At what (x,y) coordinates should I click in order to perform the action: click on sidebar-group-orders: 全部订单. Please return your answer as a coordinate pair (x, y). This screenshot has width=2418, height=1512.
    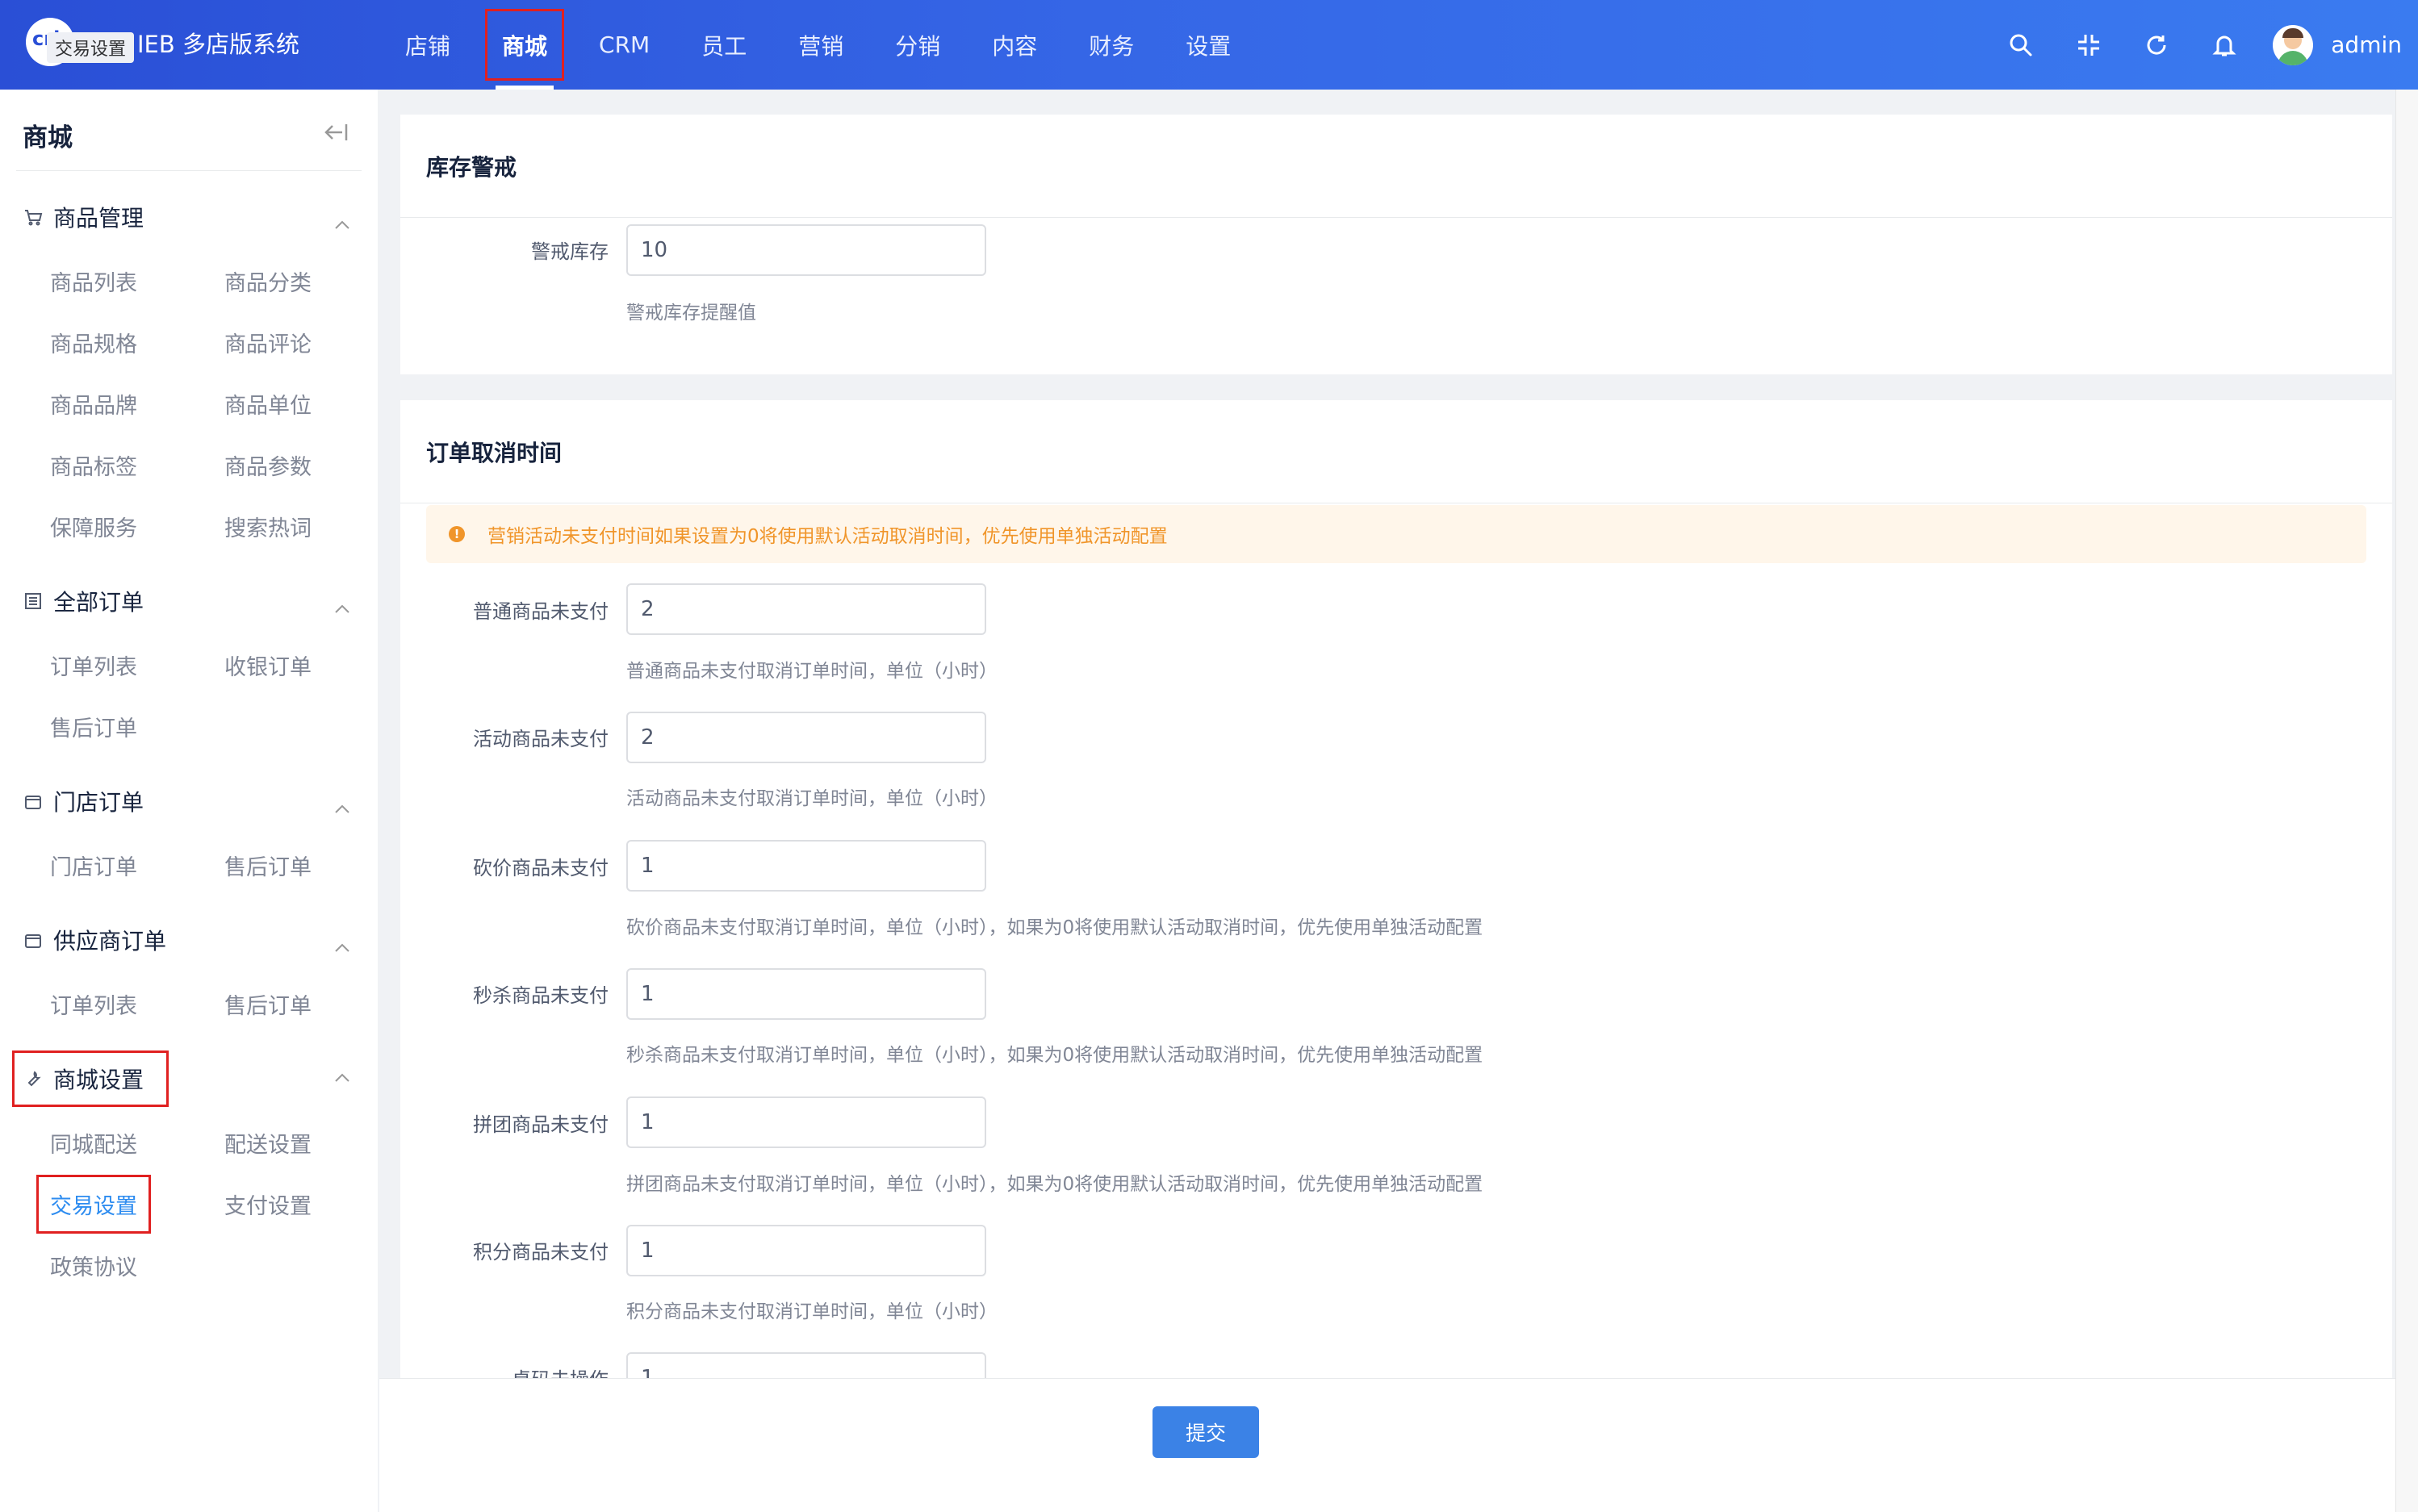
    Looking at the image, I should click on (192, 601).